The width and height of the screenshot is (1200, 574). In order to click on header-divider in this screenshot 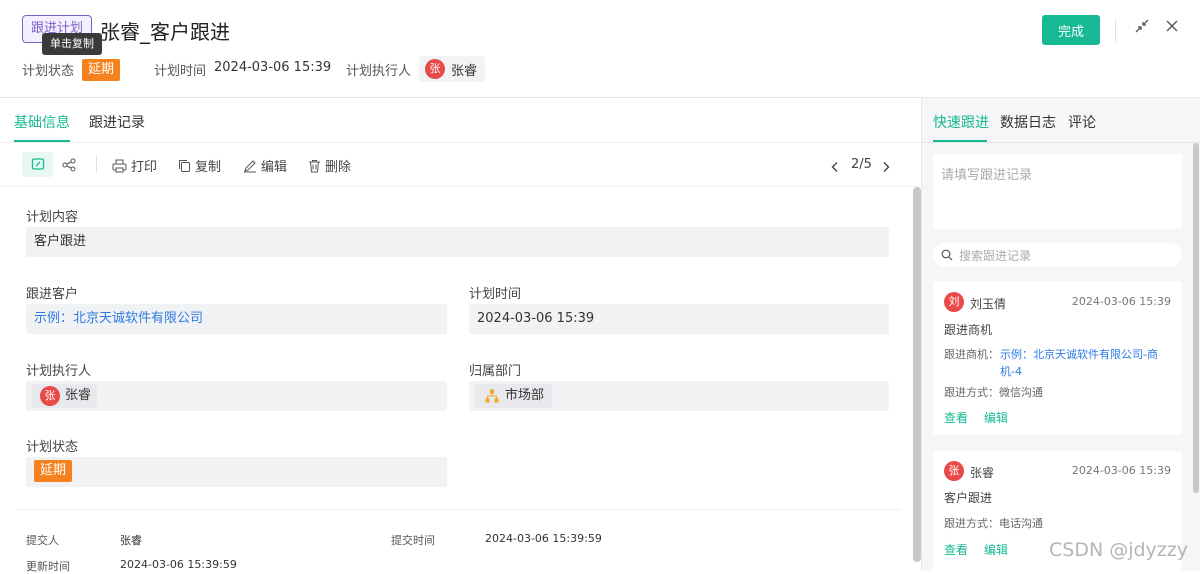, I will do `click(1115, 30)`.